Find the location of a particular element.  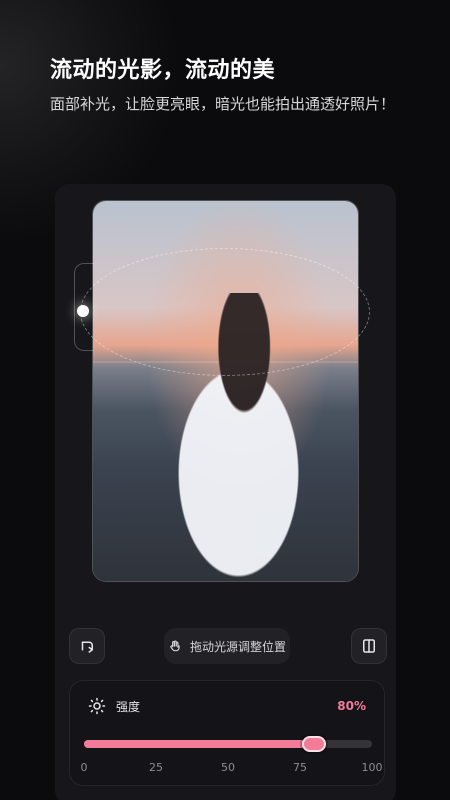

strength-slider is located at coordinates (228, 744).